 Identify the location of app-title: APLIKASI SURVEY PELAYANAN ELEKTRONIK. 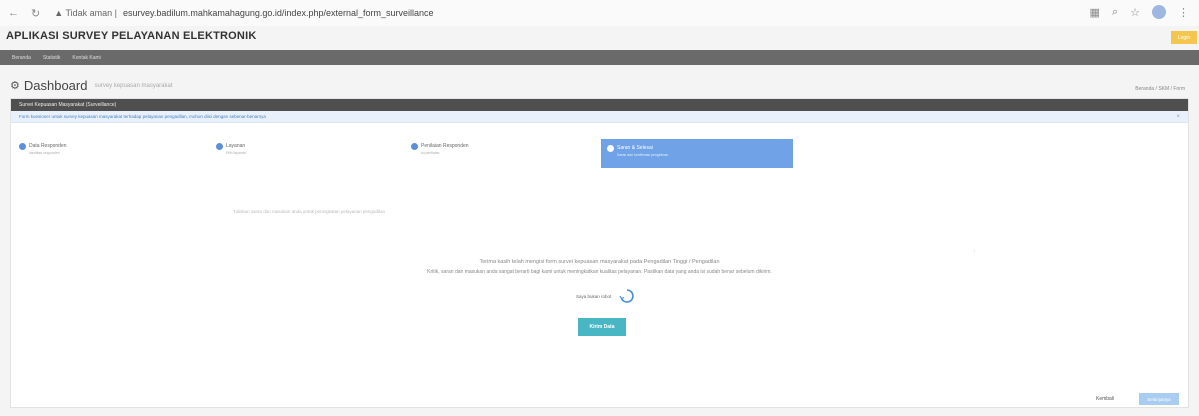
(131, 36).